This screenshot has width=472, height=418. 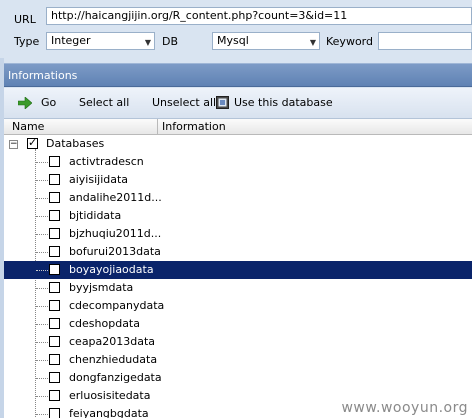 What do you see at coordinates (238, 324) in the screenshot?
I see `tree-item: cdeshopdata` at bounding box center [238, 324].